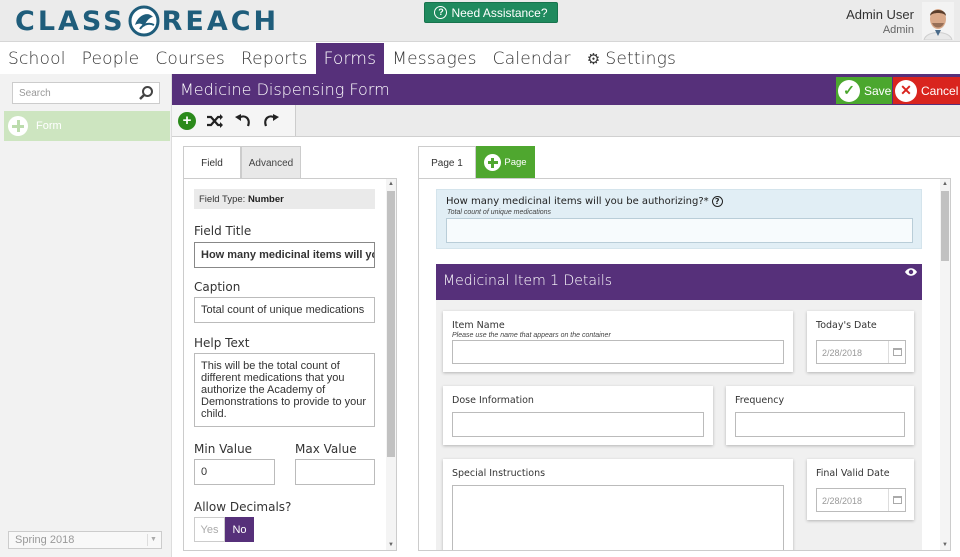 This screenshot has width=960, height=557. What do you see at coordinates (144, 21) in the screenshot?
I see `globe-icon` at bounding box center [144, 21].